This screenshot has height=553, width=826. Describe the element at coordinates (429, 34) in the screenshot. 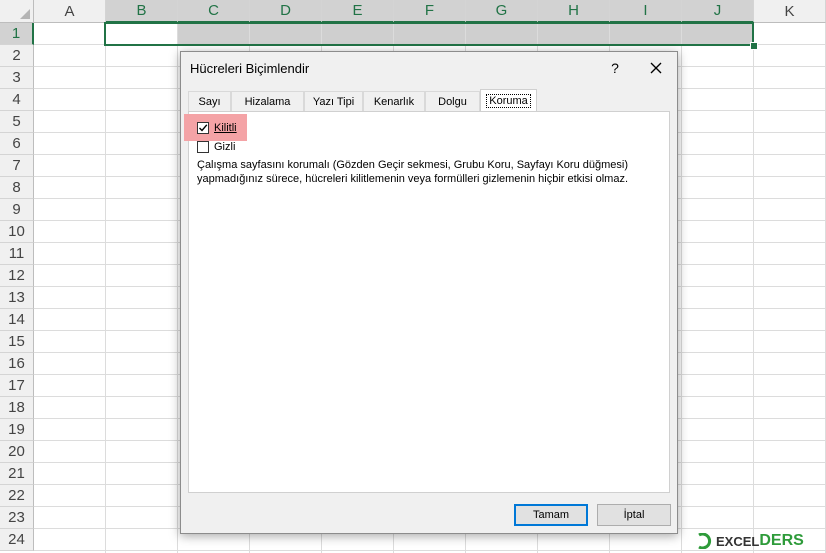

I see `selection-border` at that location.